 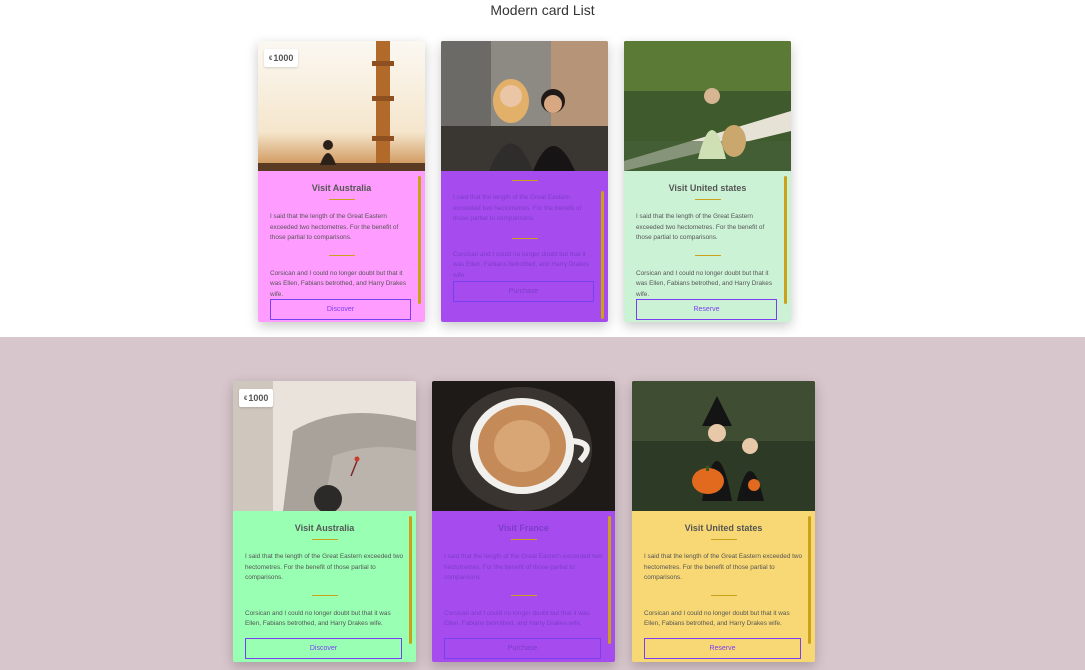 What do you see at coordinates (523, 528) in the screenshot?
I see `card-title: Visit France` at bounding box center [523, 528].